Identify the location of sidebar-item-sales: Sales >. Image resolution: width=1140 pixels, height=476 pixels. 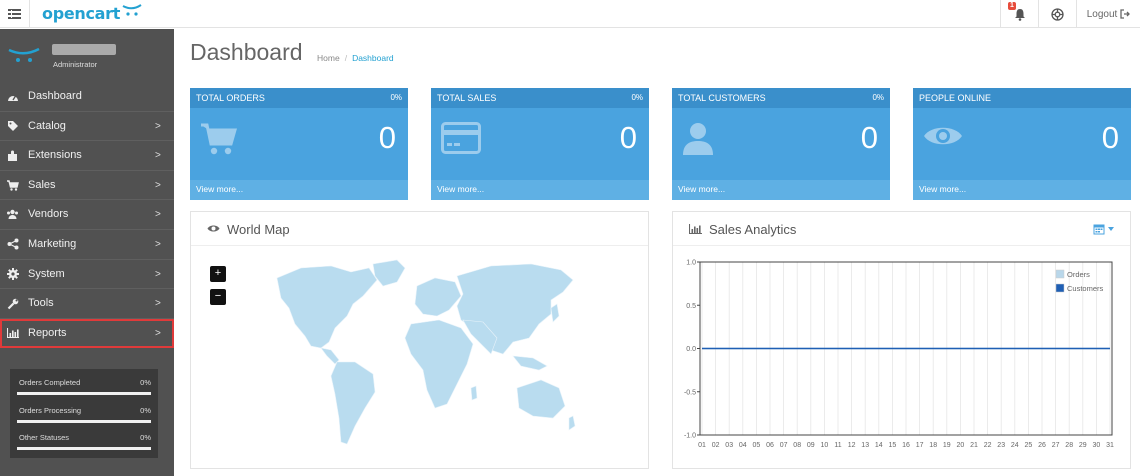
(87, 186).